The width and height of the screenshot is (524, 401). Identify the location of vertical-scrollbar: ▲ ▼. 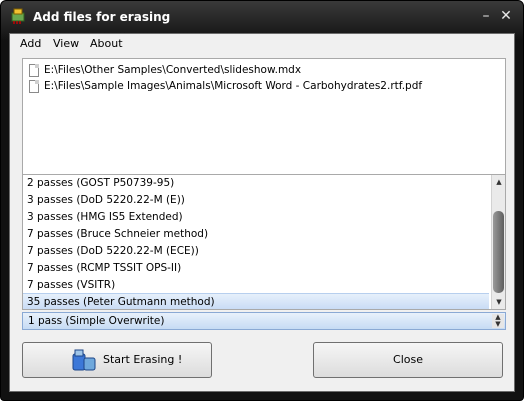
(498, 242).